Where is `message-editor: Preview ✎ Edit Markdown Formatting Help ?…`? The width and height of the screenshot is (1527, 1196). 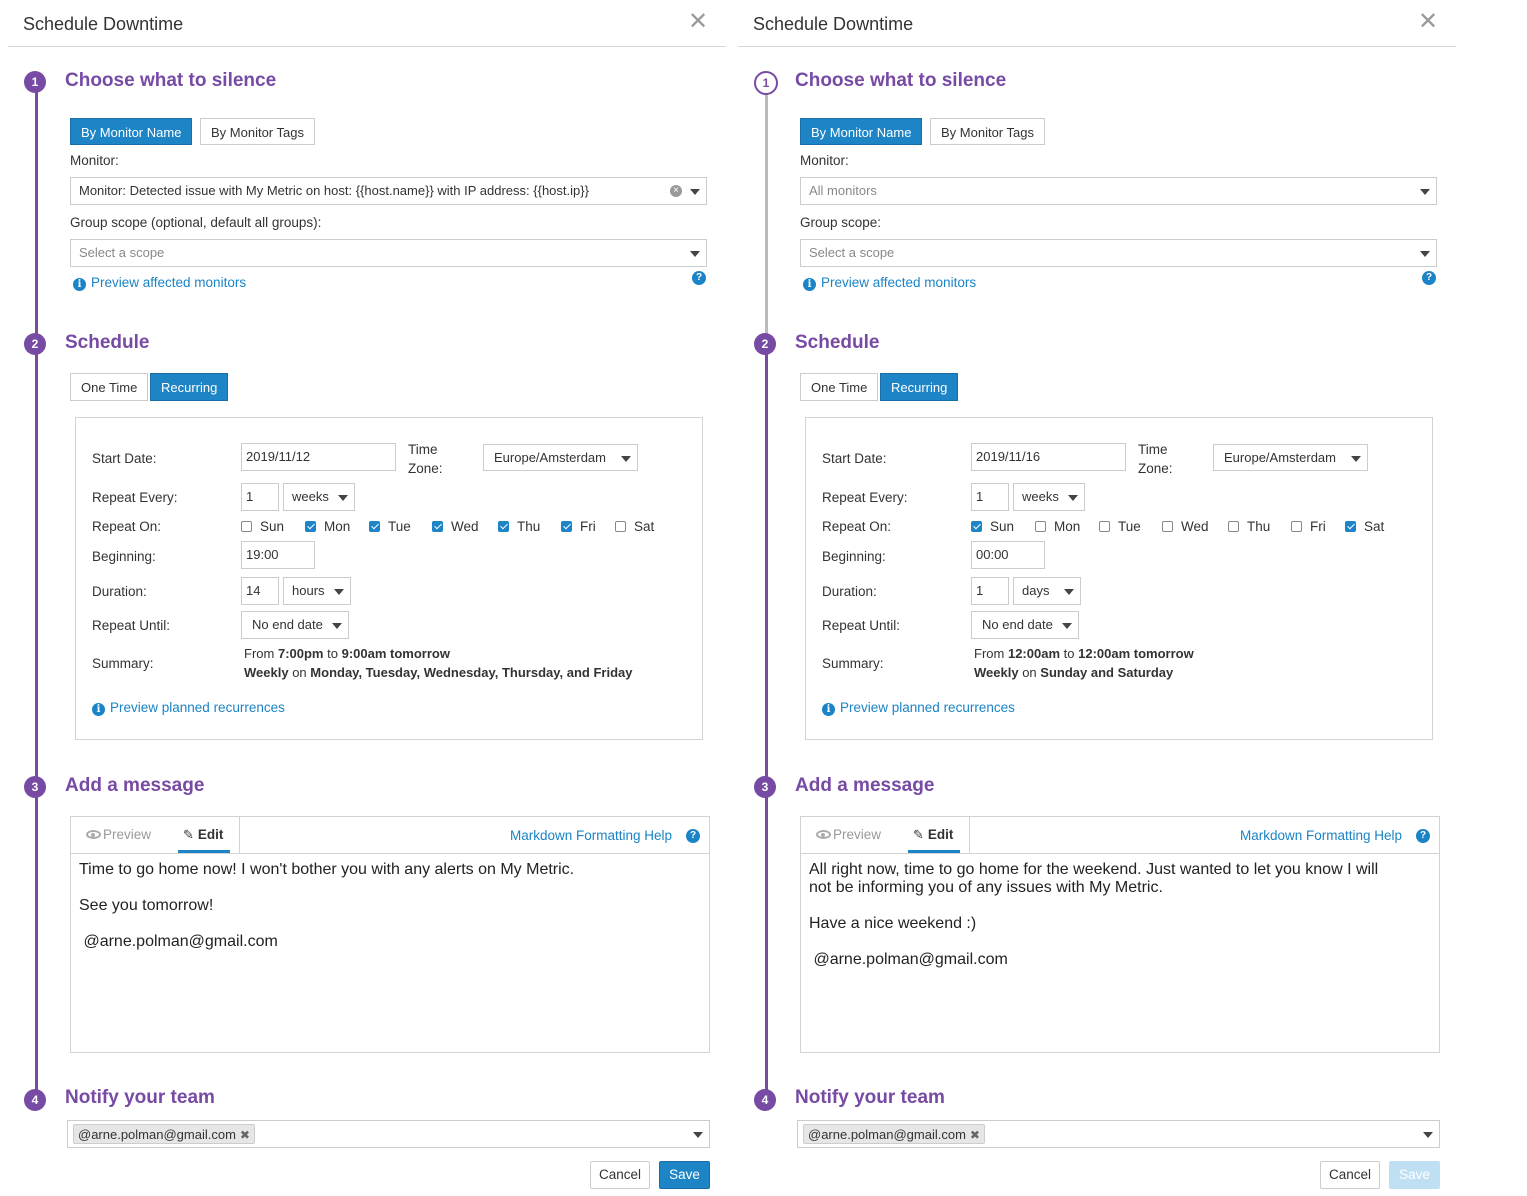 message-editor: Preview ✎ Edit Markdown Formatting Help ?… is located at coordinates (390, 934).